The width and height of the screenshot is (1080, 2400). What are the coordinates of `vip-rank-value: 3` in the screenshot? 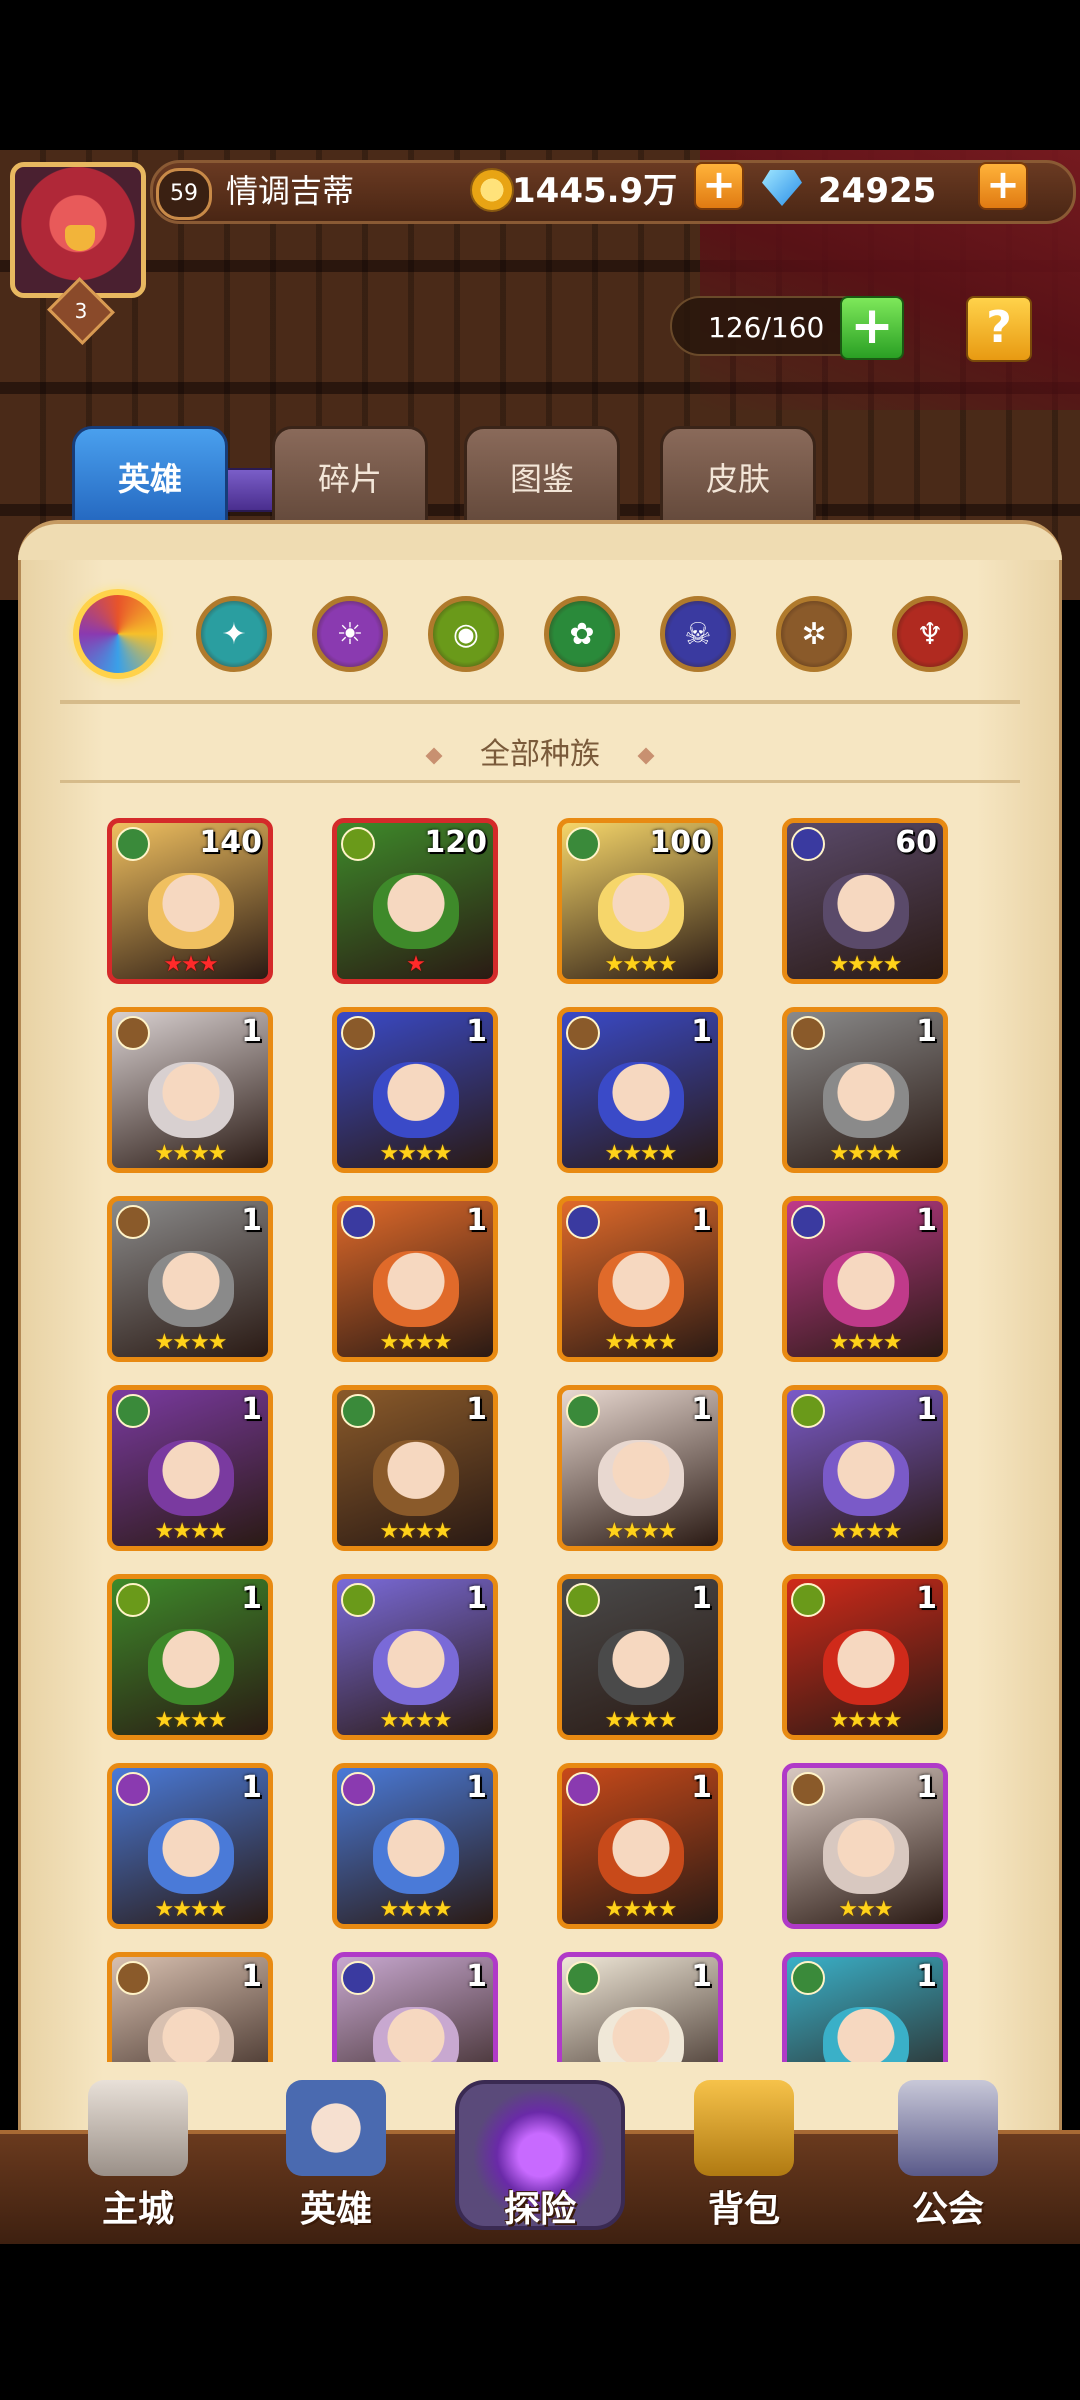 It's located at (81, 311).